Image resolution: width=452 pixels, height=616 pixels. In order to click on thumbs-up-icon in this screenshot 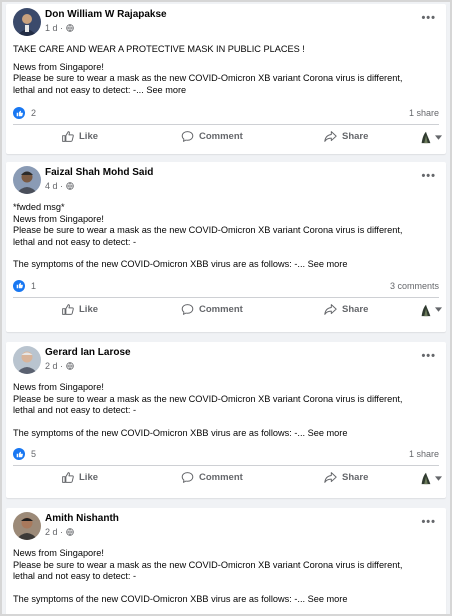, I will do `click(68, 136)`.